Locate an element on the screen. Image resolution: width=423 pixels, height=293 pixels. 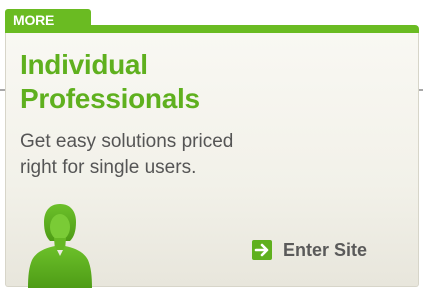
more-tab-label: MORE is located at coordinates (34, 20).